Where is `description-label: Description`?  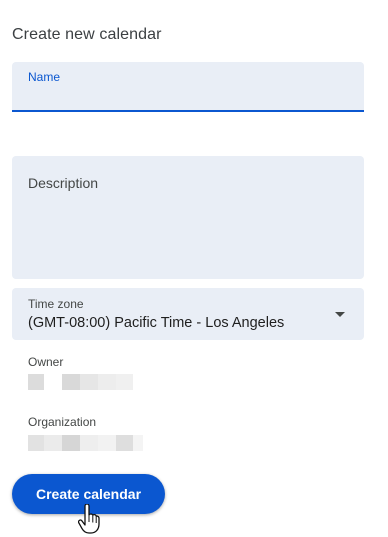 description-label: Description is located at coordinates (63, 183).